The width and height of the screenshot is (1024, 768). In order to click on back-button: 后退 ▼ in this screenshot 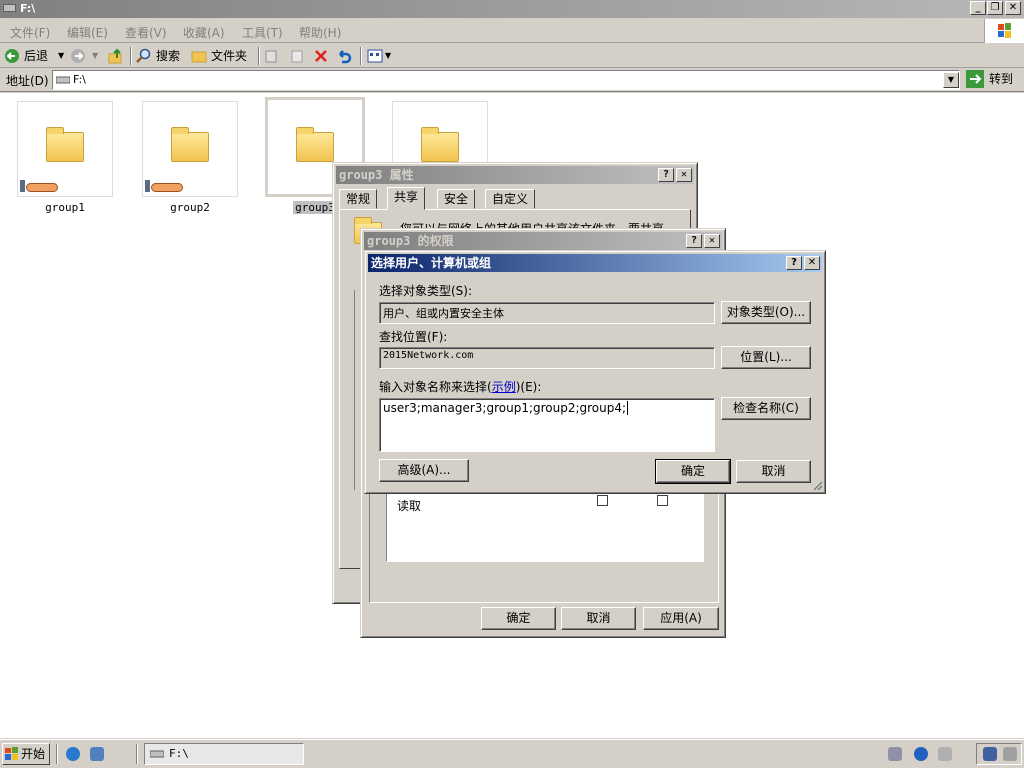, I will do `click(35, 56)`.